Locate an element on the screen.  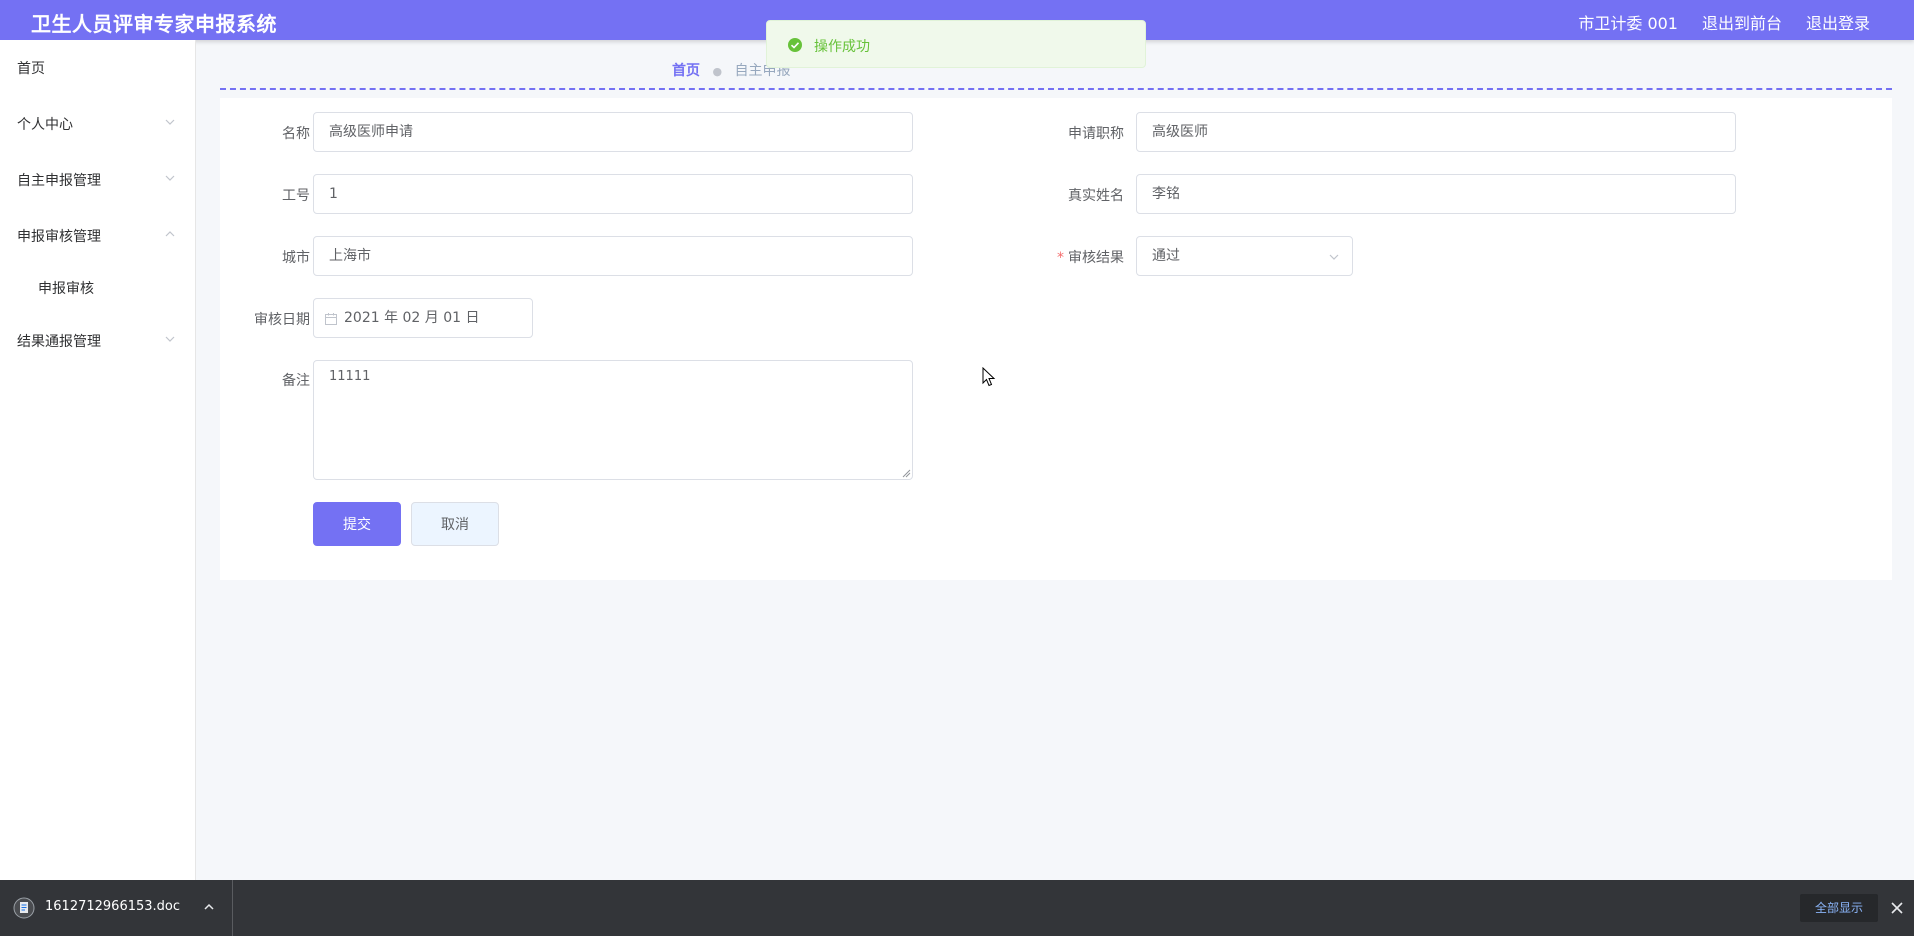
sidebar-item-result-notice: 结果通报管理 is located at coordinates (98, 341).